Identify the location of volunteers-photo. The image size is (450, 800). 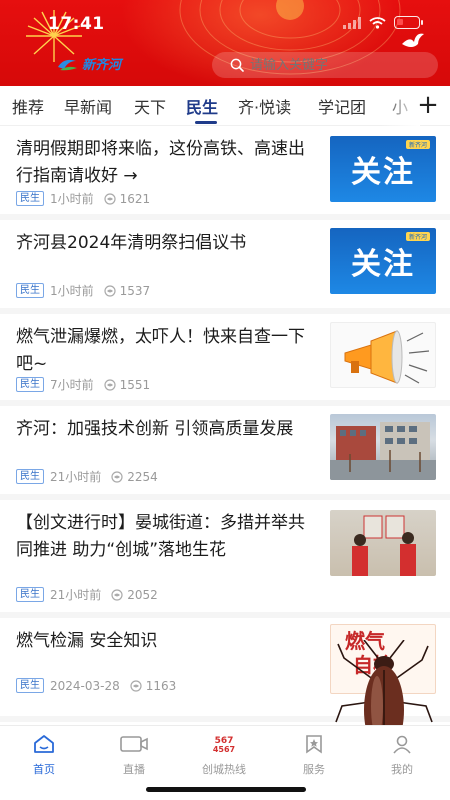
(384, 545).